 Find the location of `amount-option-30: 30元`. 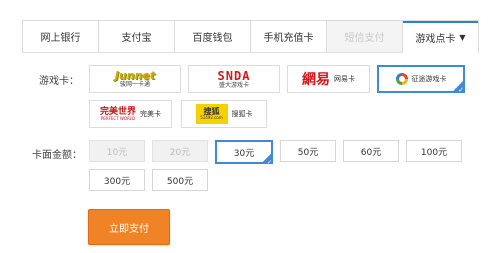

amount-option-30: 30元 is located at coordinates (244, 153).